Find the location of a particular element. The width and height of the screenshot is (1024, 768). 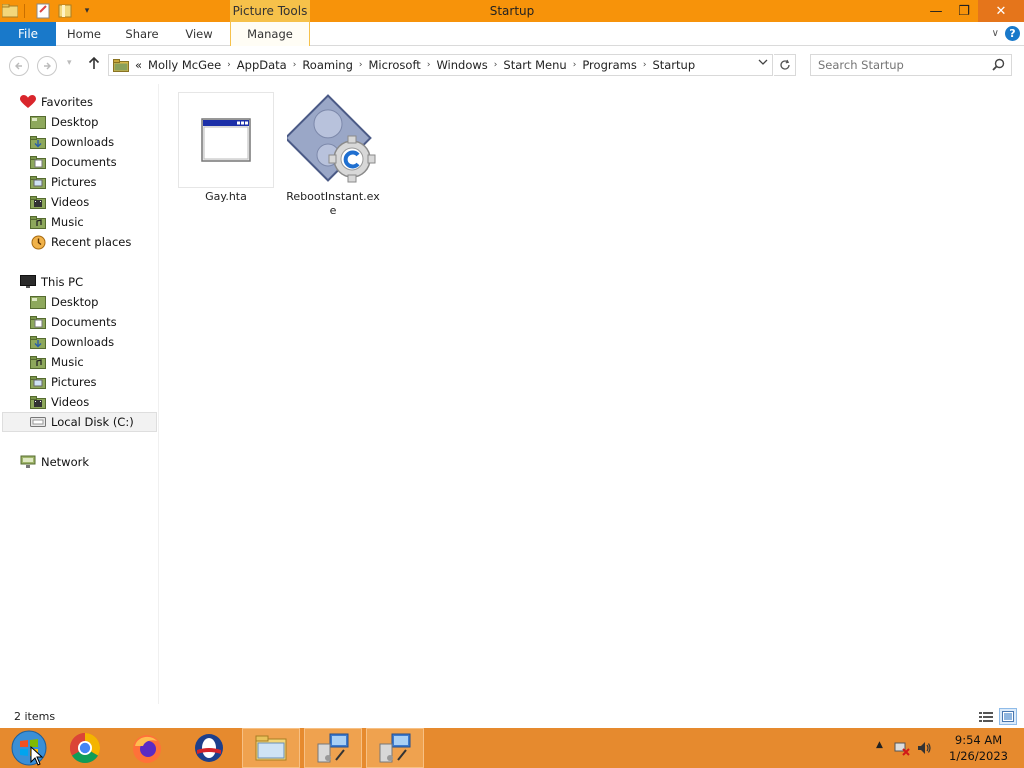

close-button: ✕ is located at coordinates (1001, 11).